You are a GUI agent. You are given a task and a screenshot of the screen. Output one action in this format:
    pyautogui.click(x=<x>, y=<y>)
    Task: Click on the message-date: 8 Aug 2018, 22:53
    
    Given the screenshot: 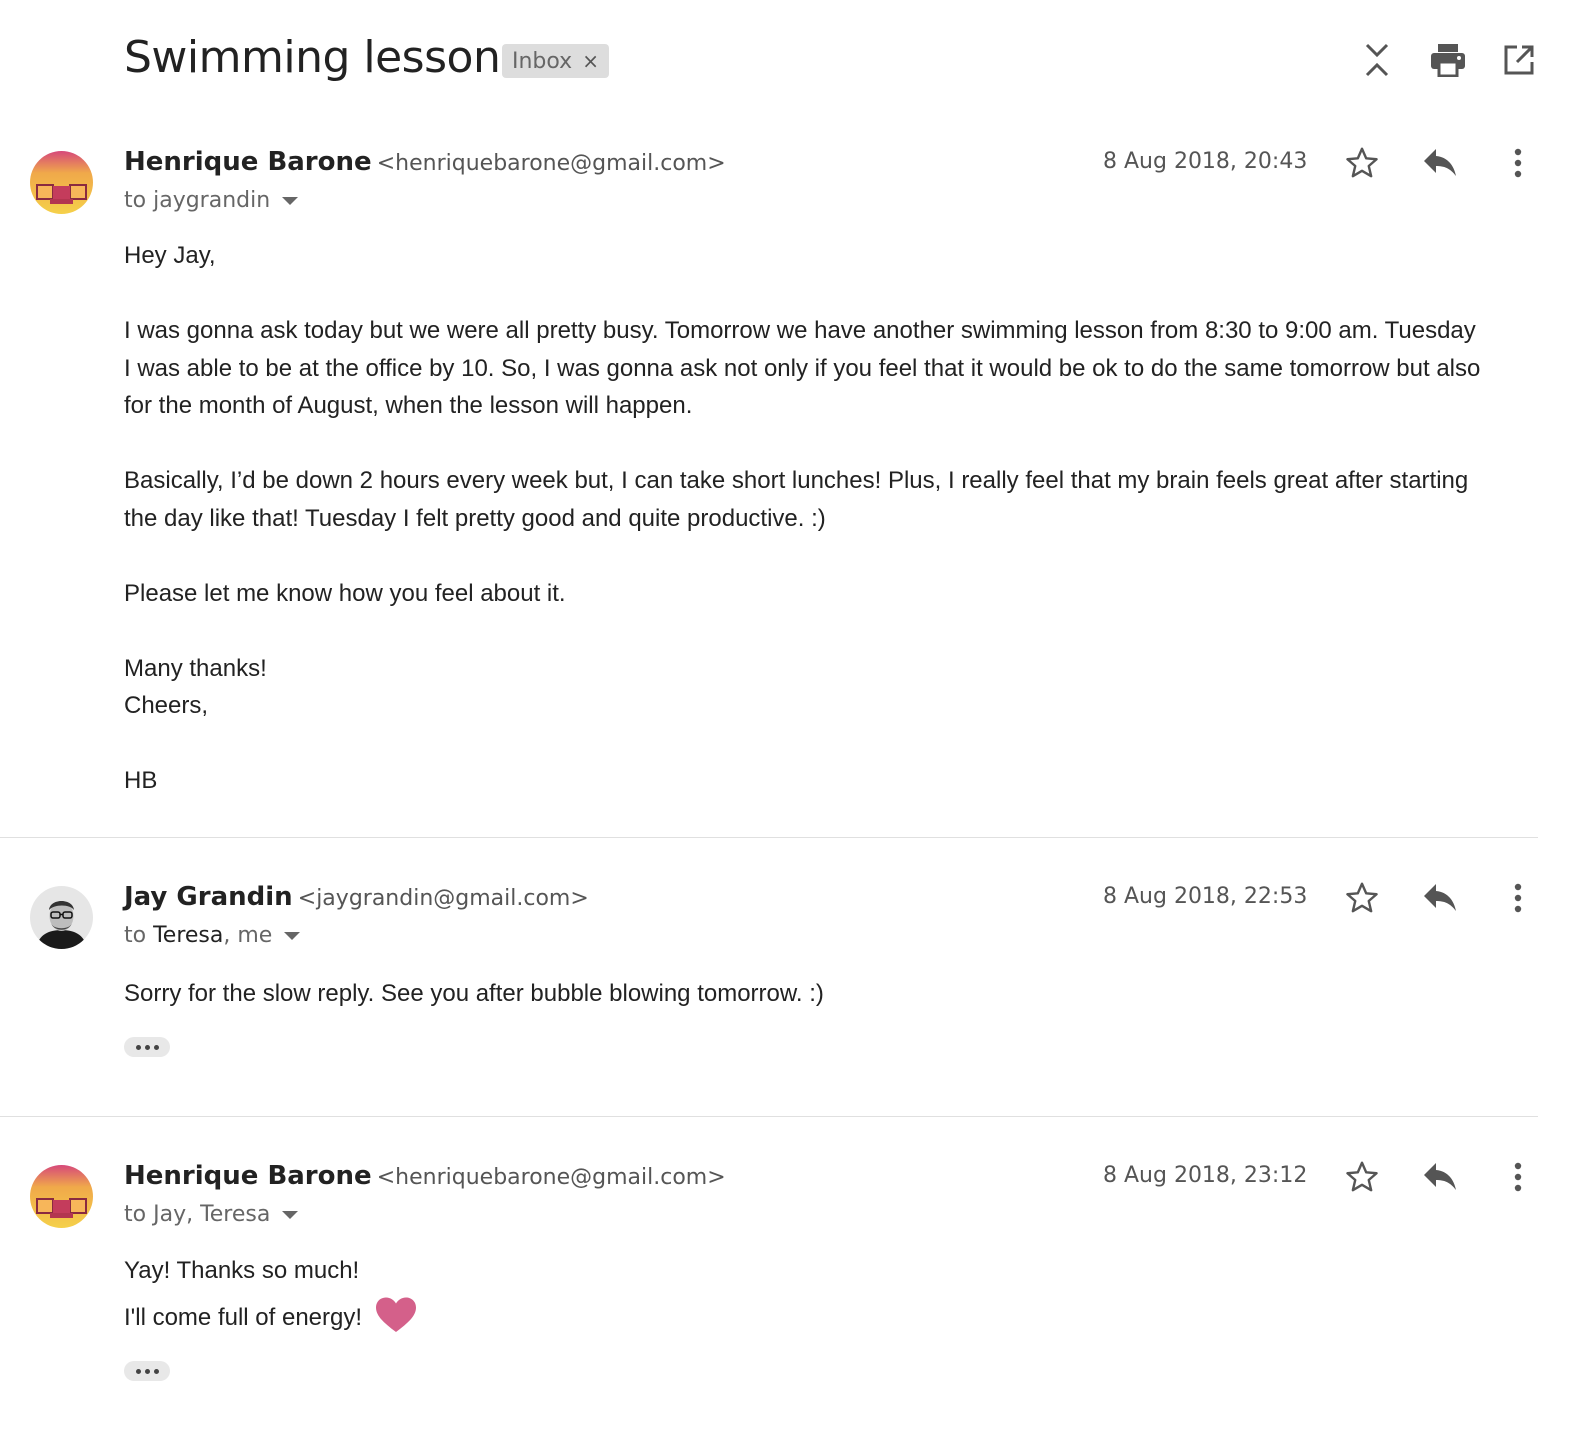 What is the action you would take?
    pyautogui.click(x=1205, y=896)
    